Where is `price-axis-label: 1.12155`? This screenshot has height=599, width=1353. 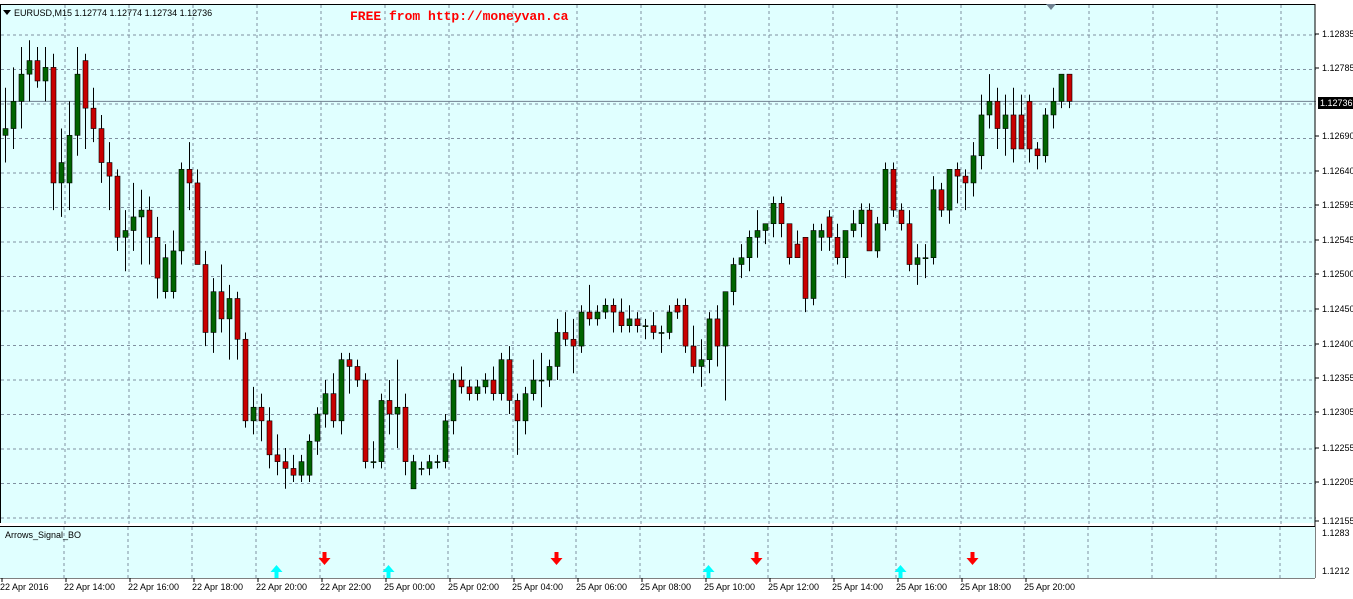
price-axis-label: 1.12155 is located at coordinates (1337, 521).